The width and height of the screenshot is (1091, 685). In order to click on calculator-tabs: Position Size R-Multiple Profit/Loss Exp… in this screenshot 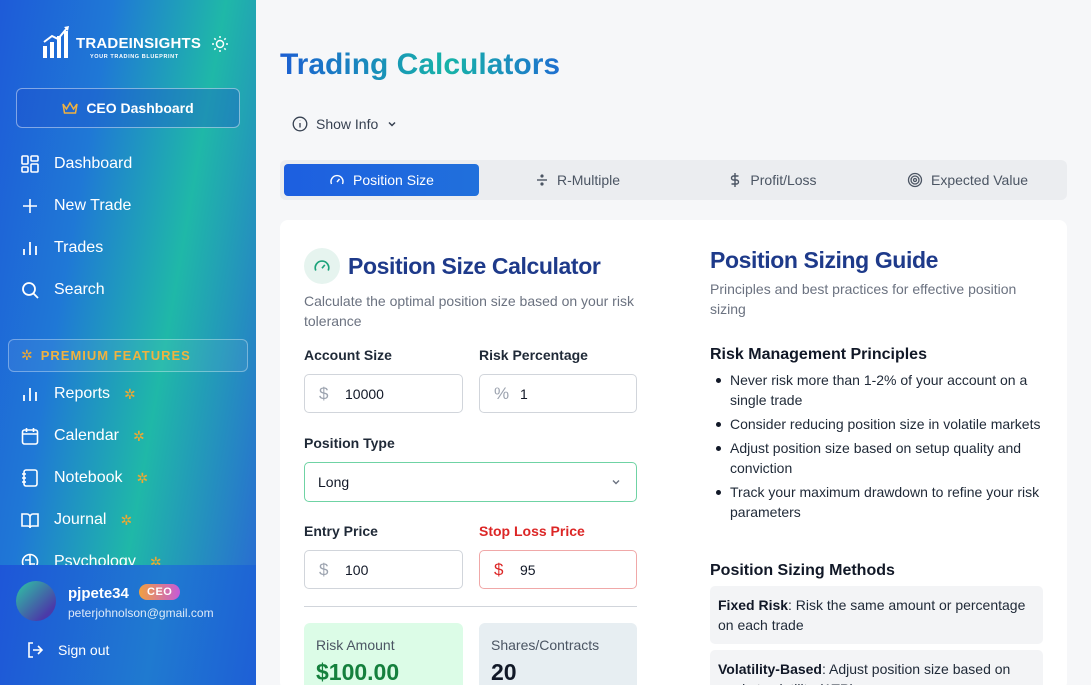, I will do `click(673, 180)`.